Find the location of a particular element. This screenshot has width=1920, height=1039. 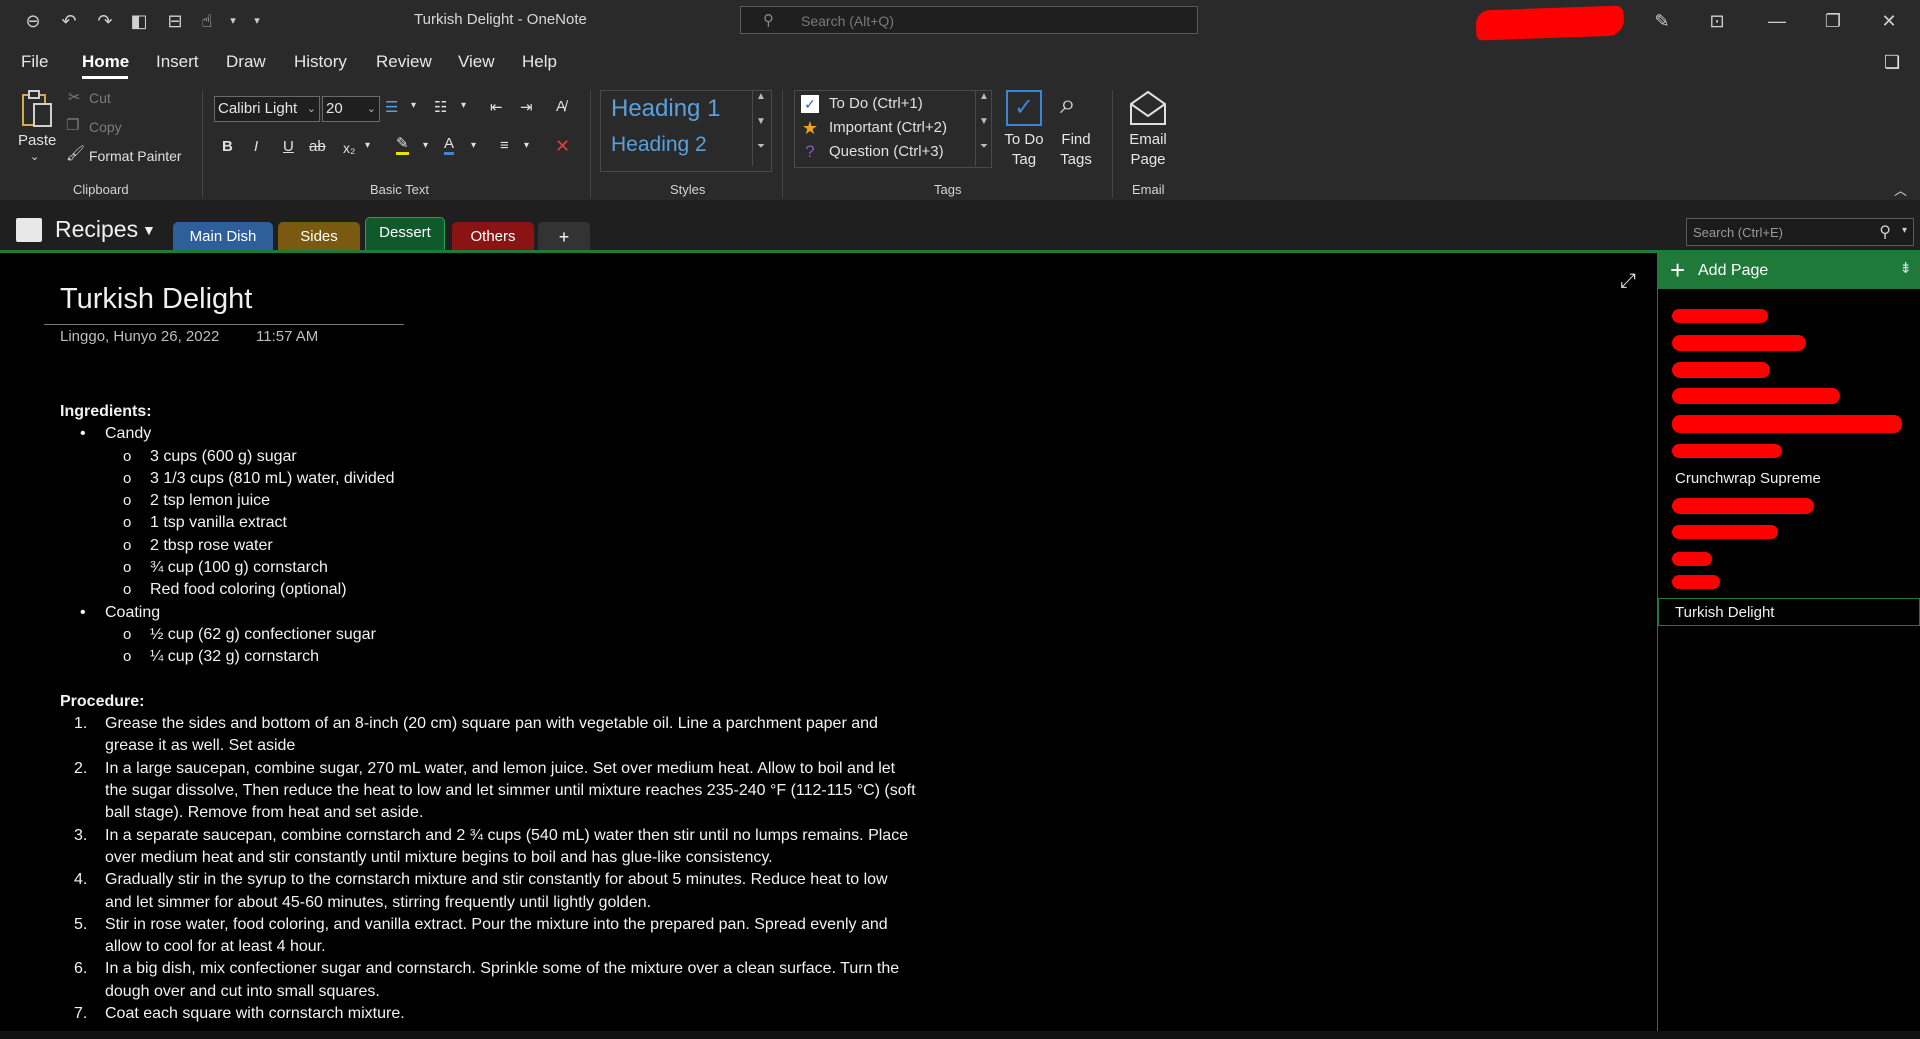

section-tab-others: Others is located at coordinates (493, 236).